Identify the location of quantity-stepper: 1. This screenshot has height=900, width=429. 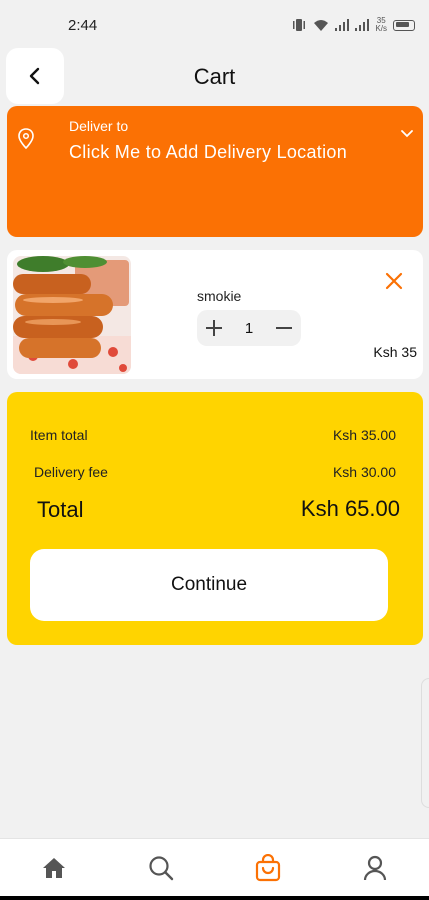
(249, 328).